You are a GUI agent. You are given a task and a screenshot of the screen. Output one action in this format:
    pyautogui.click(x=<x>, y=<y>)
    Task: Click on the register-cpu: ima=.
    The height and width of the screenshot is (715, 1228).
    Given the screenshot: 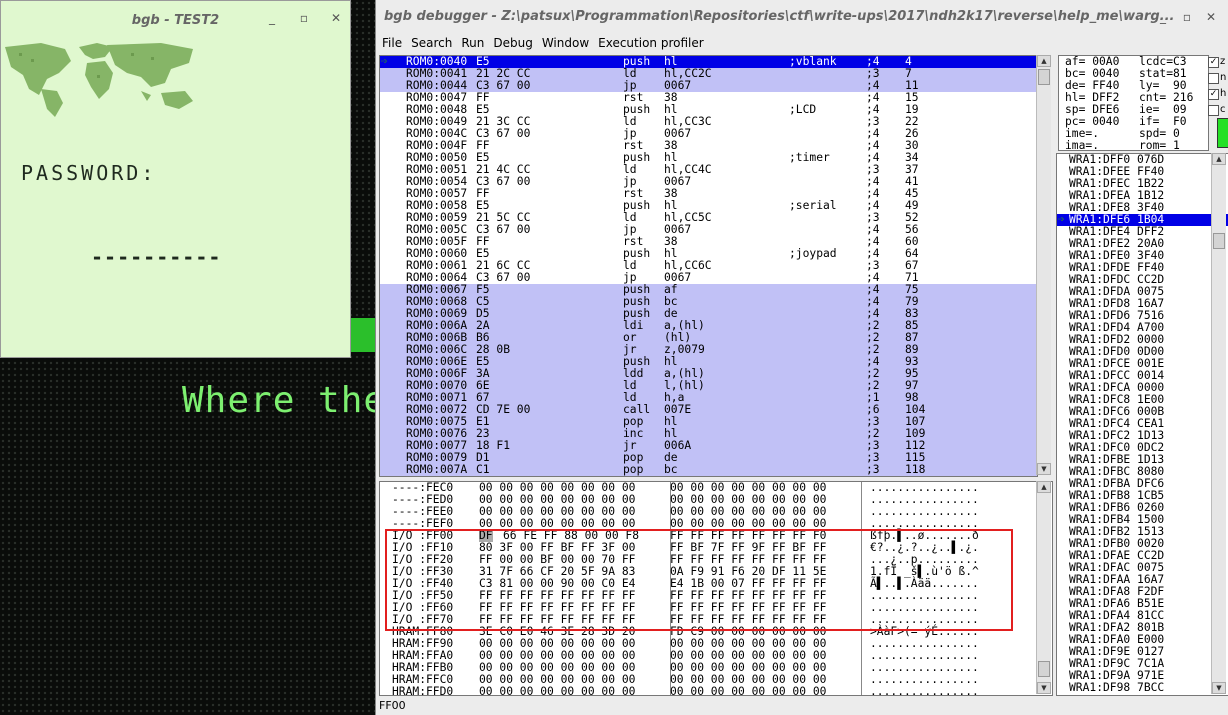 What is the action you would take?
    pyautogui.click(x=1082, y=145)
    